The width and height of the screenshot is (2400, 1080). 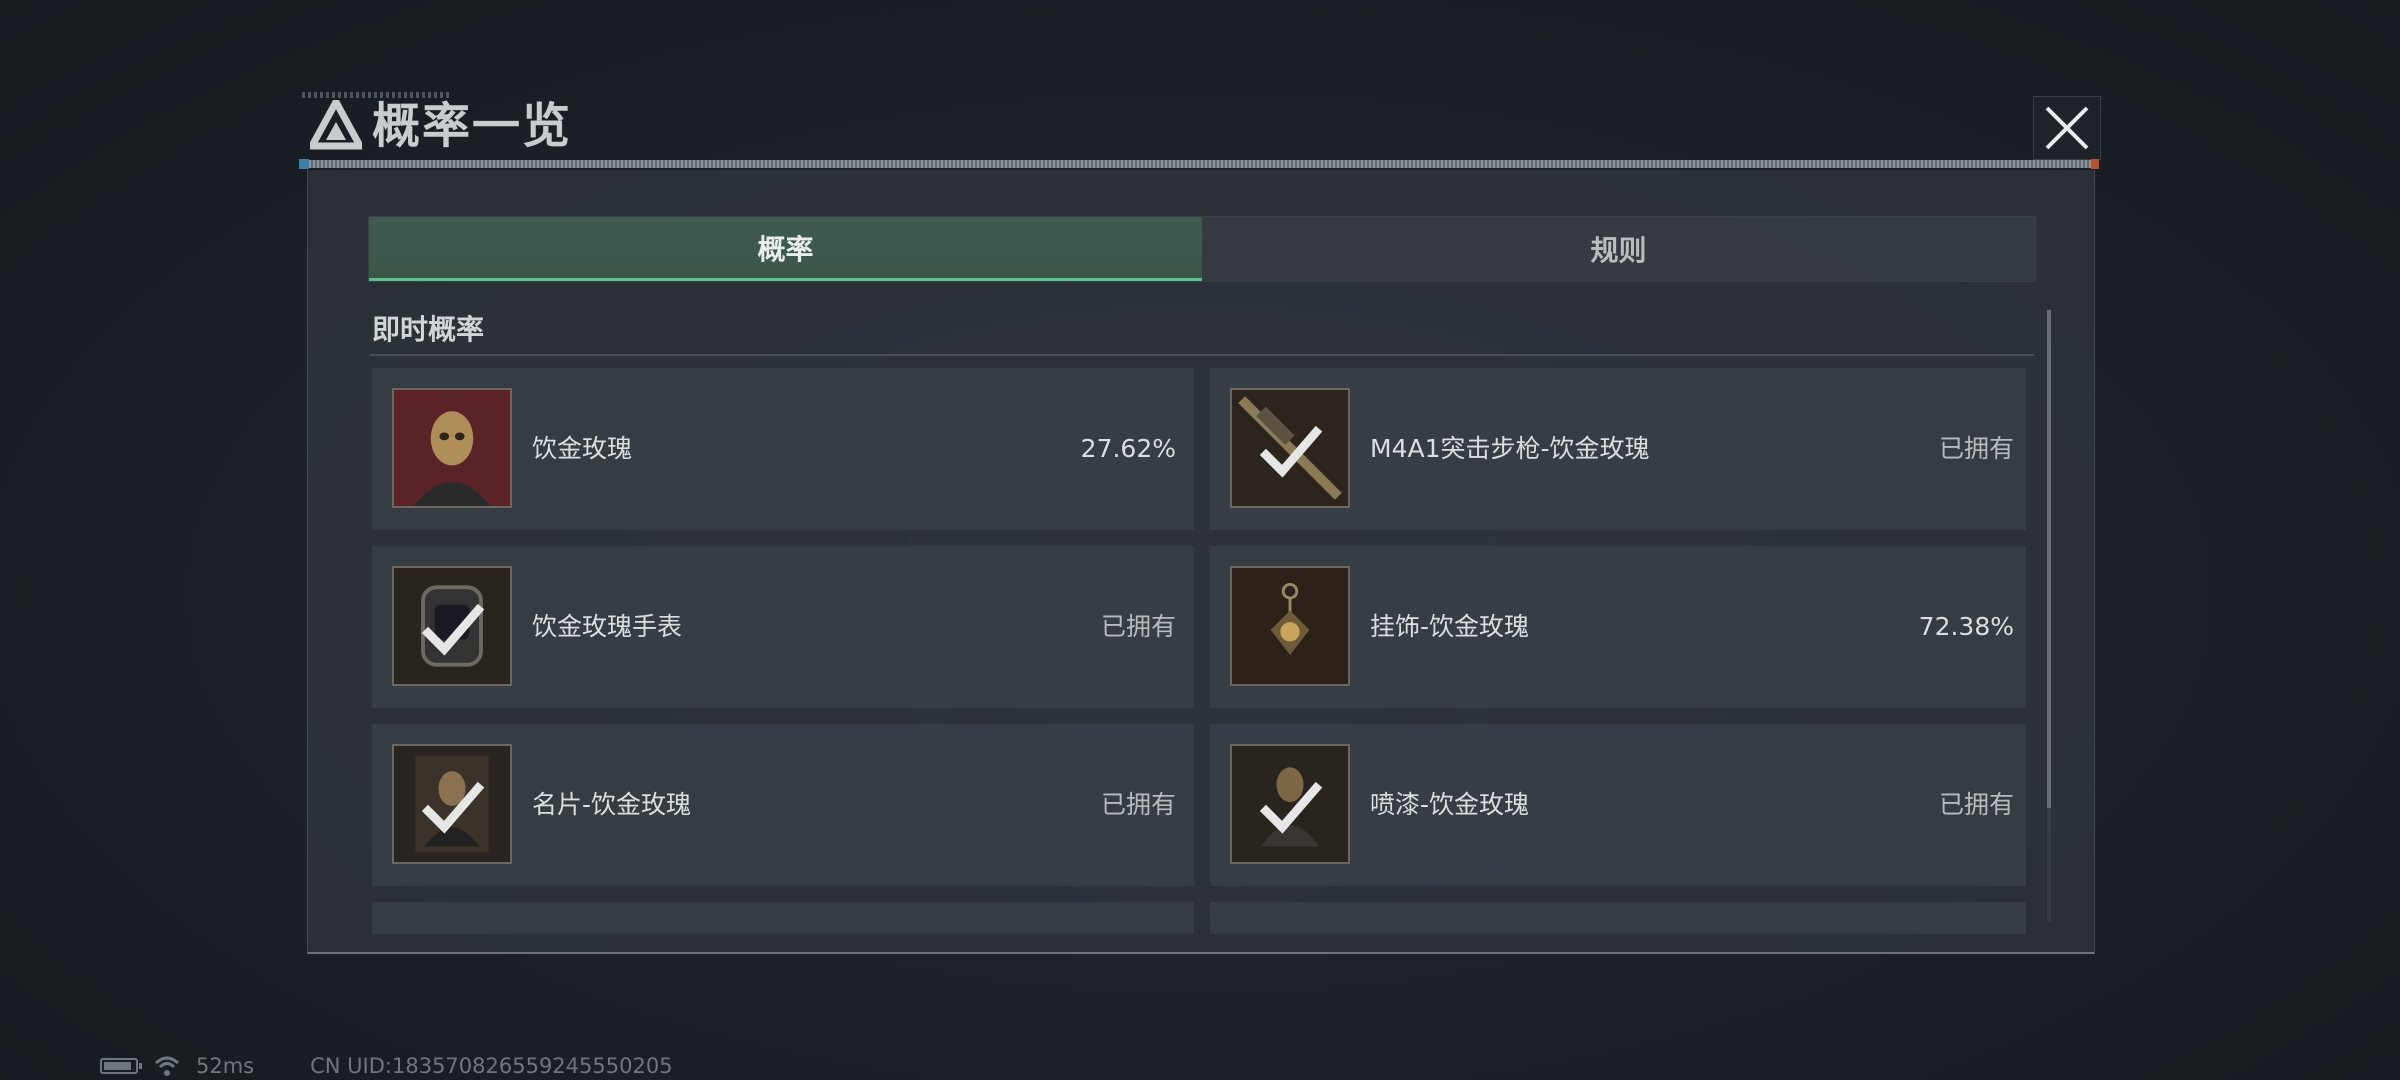 I want to click on rifle-icon, so click(x=1290, y=448).